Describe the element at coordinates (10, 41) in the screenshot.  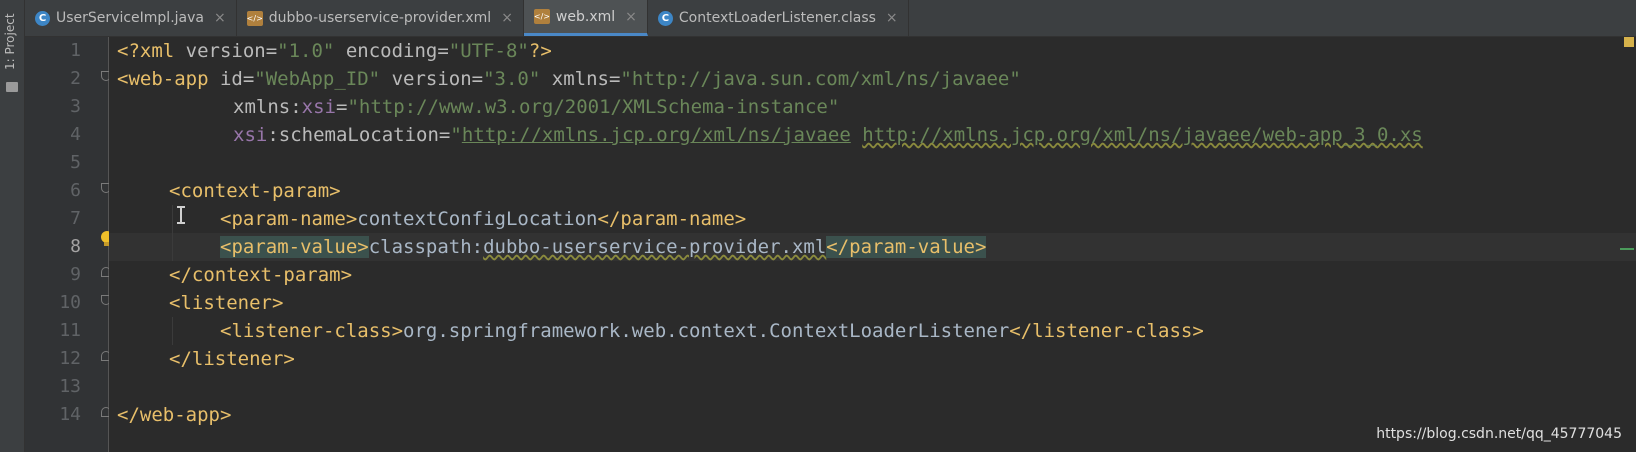
I see `project-tool-window-button: 1: Project` at that location.